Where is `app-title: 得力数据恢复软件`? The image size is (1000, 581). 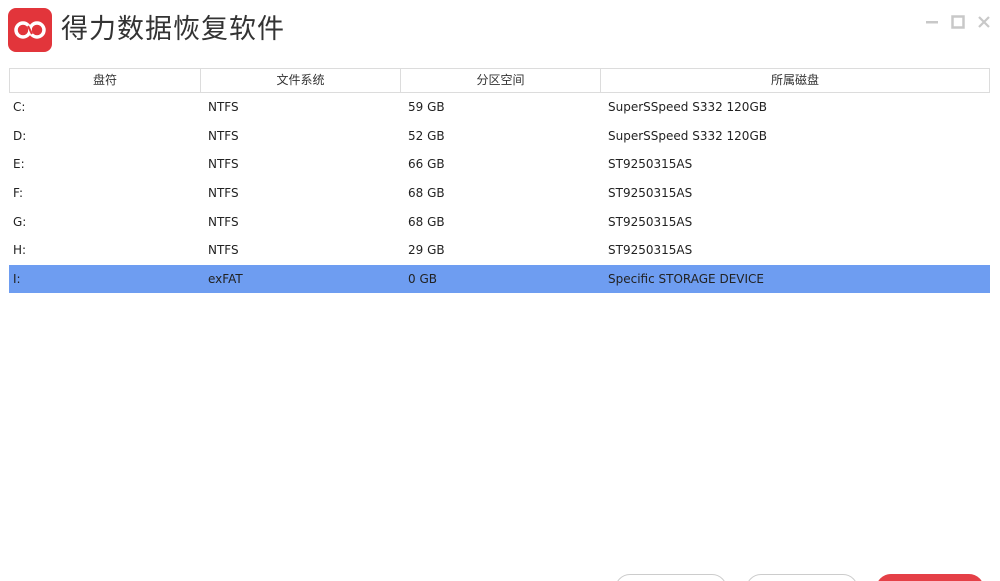 app-title: 得力数据恢复软件 is located at coordinates (173, 29).